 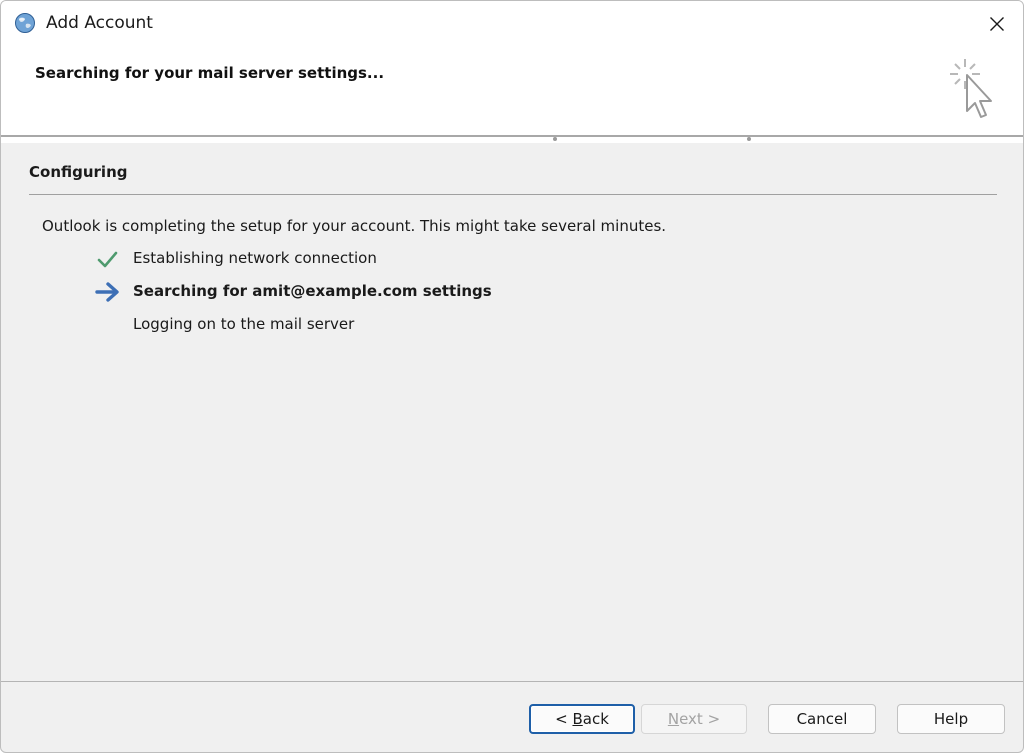 I want to click on next-button: Next >, so click(x=694, y=719).